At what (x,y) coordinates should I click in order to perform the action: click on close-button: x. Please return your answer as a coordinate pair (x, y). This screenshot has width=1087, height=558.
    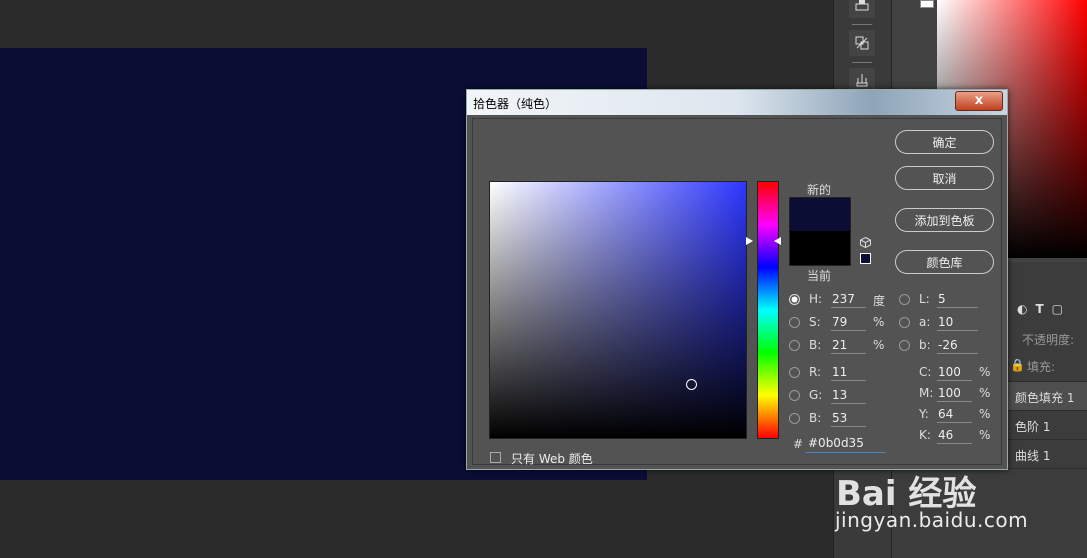
    Looking at the image, I should click on (979, 101).